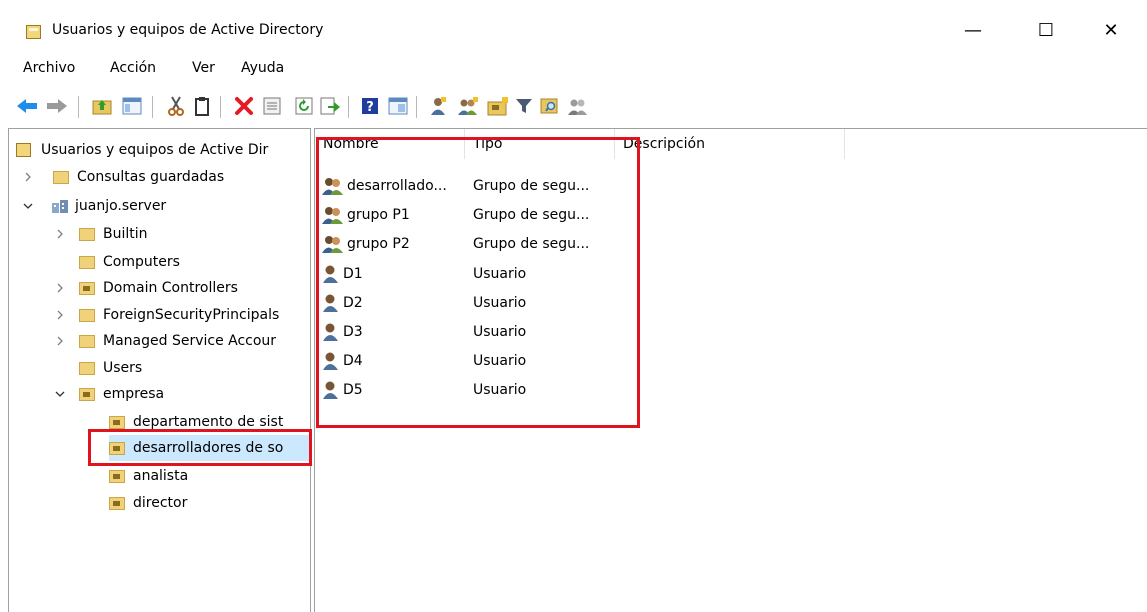 The image size is (1147, 612). I want to click on tree-item-label: director, so click(160, 503).